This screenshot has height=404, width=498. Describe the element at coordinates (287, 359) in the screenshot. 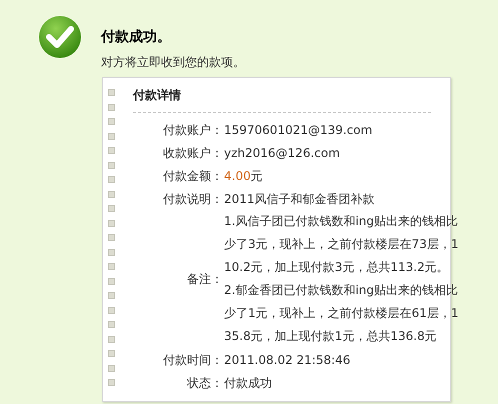

I see `field-value: 2011.08.02 21:58:46` at that location.